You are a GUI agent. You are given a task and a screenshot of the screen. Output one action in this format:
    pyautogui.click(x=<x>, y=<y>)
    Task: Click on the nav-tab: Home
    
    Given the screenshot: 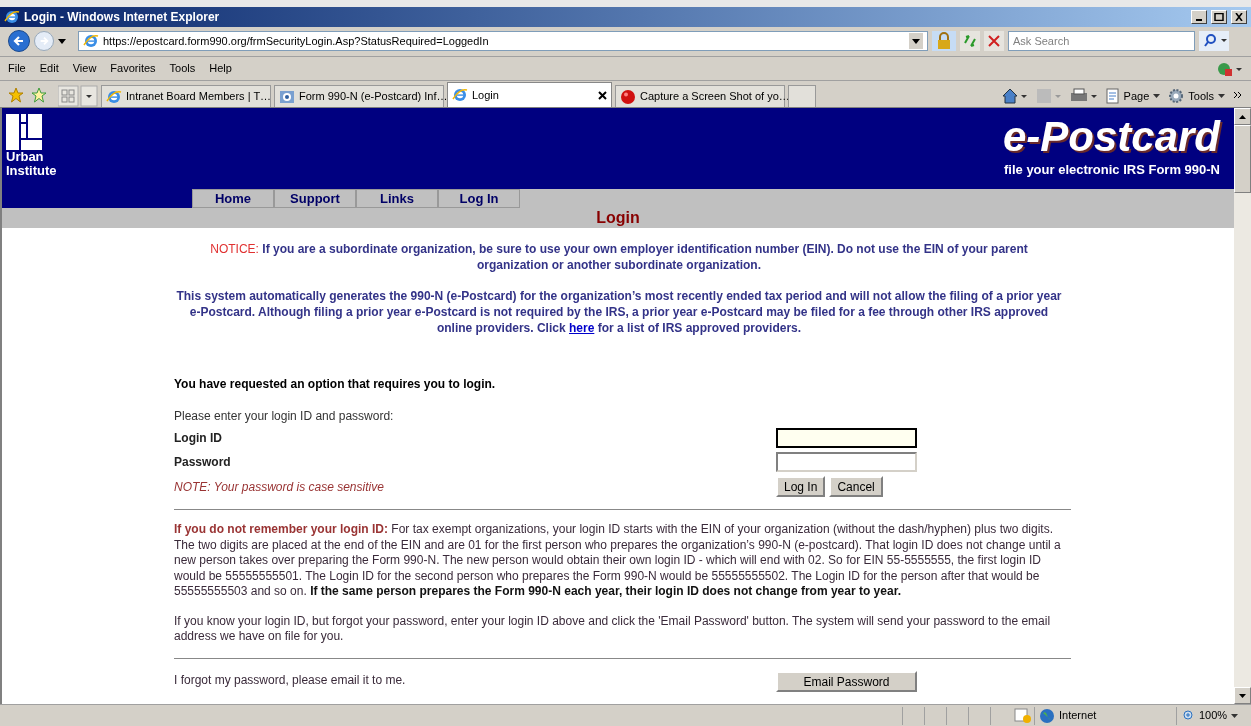 What is the action you would take?
    pyautogui.click(x=233, y=198)
    